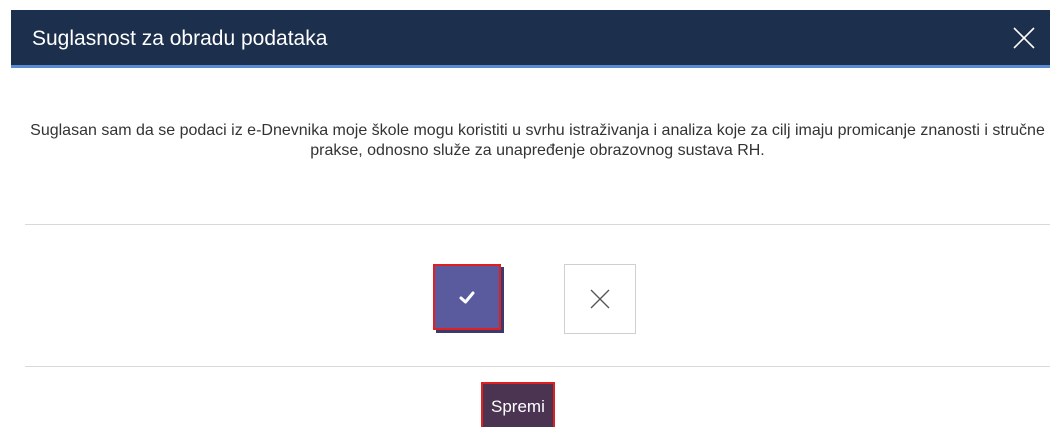 The image size is (1050, 427). Describe the element at coordinates (180, 38) in the screenshot. I see `dialog-title: Suglasnost za obradu podataka` at that location.